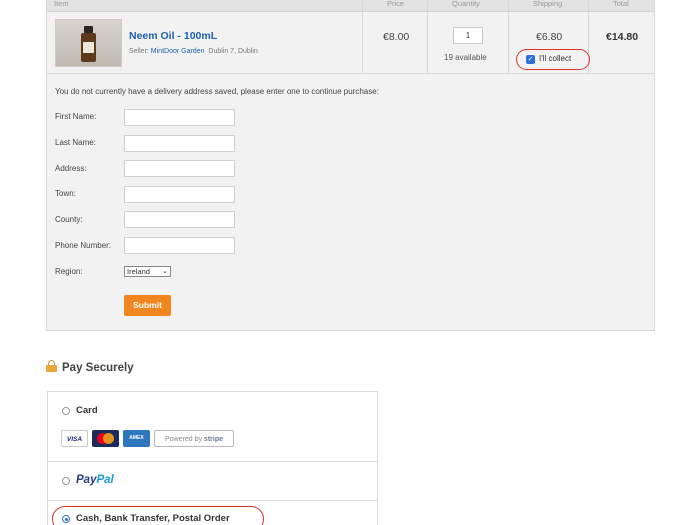 This screenshot has width=700, height=525. Describe the element at coordinates (179, 219) in the screenshot. I see `county-field` at that location.